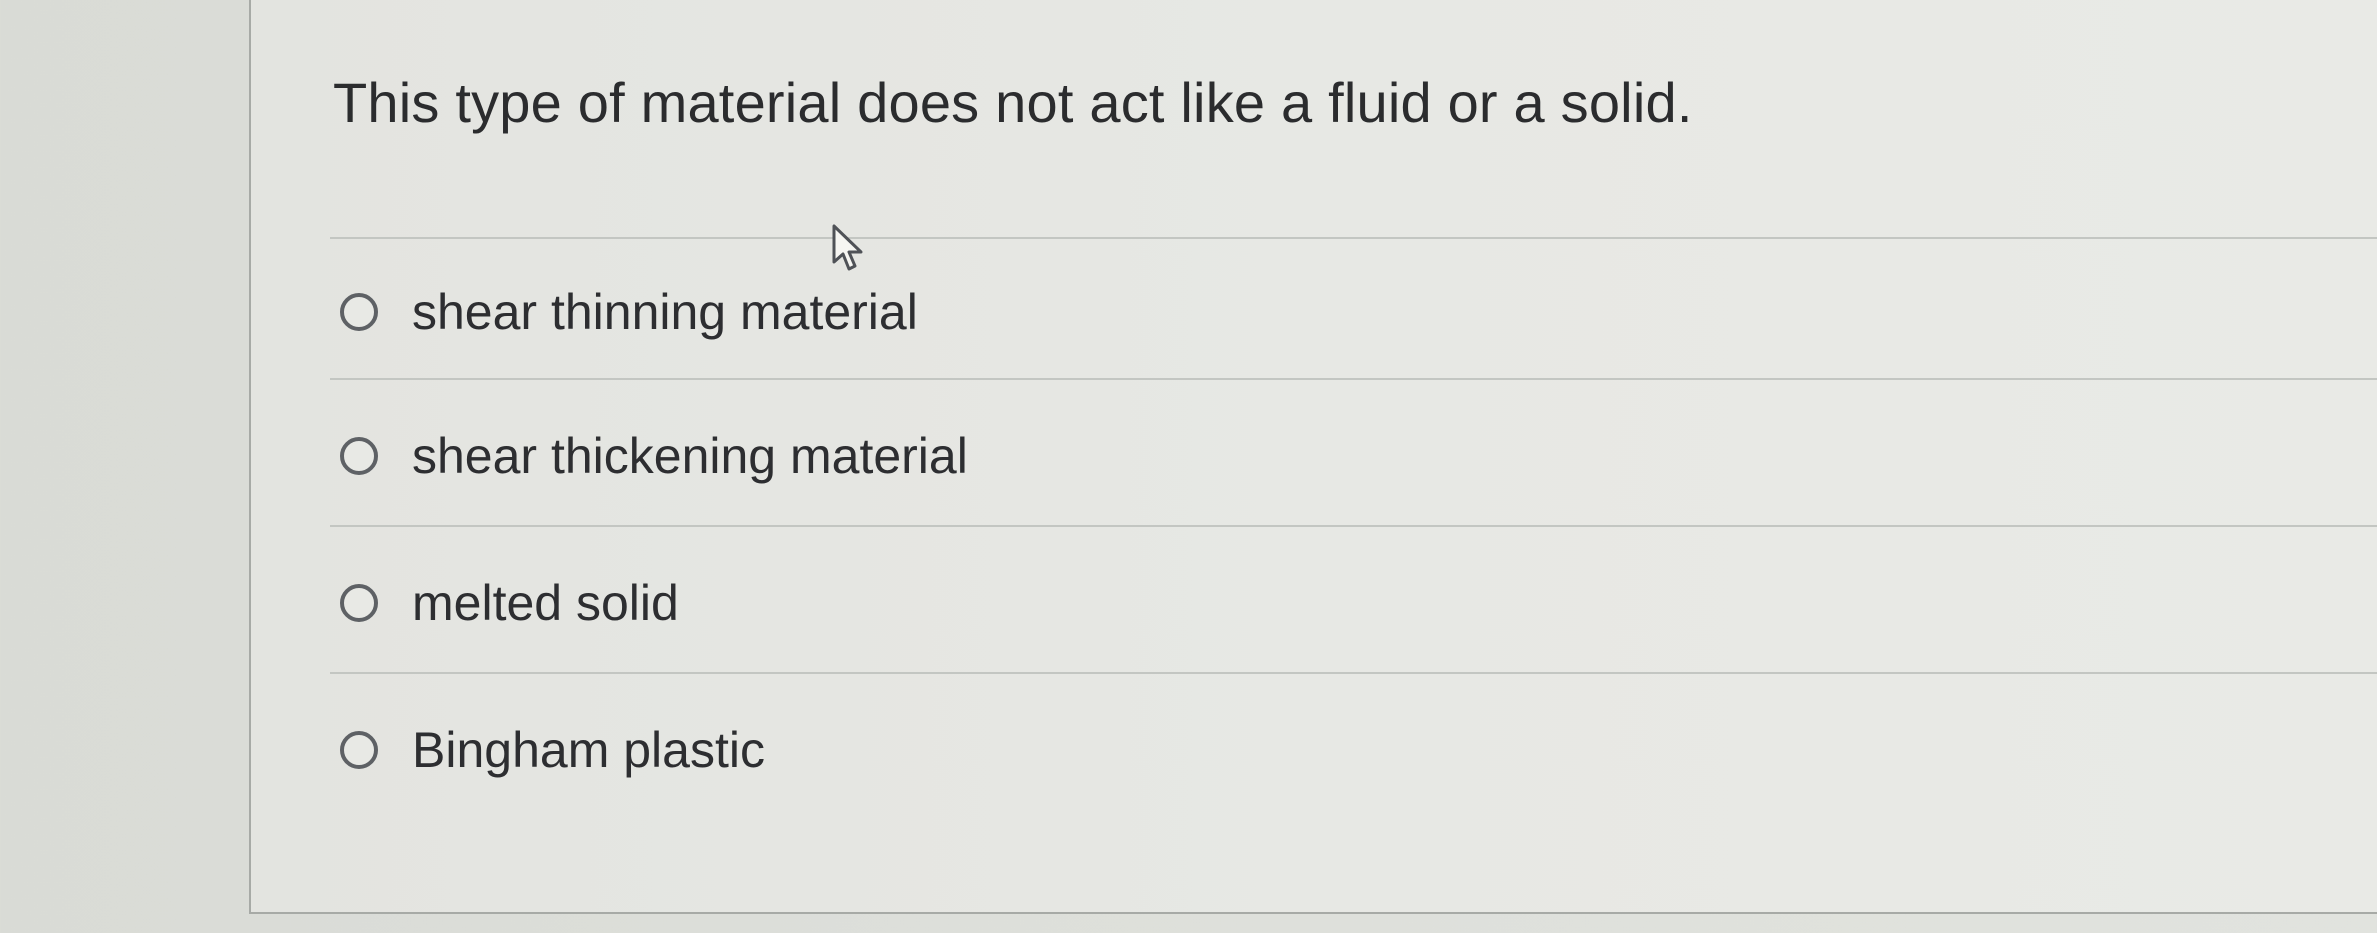 The image size is (2377, 933). I want to click on option-label: shear thinning material, so click(665, 312).